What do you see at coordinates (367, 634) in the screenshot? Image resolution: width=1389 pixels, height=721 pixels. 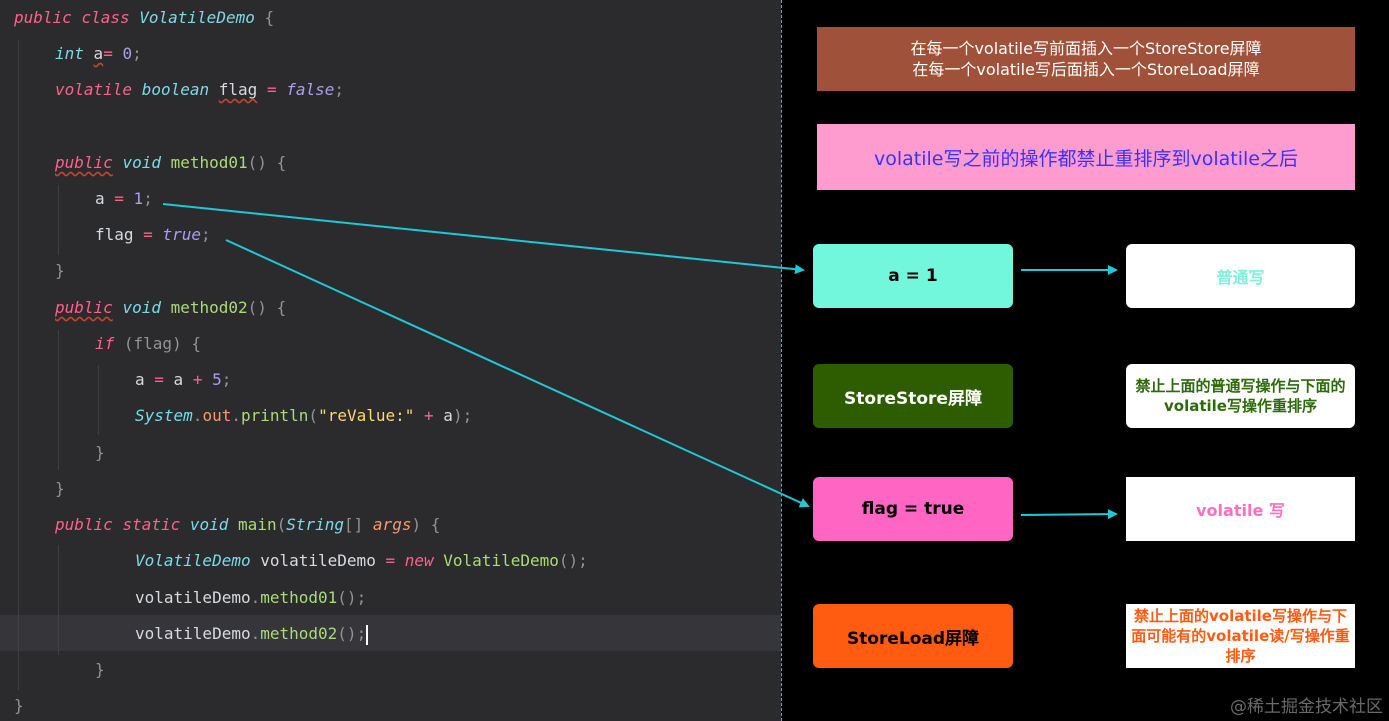 I see `text-cursor` at bounding box center [367, 634].